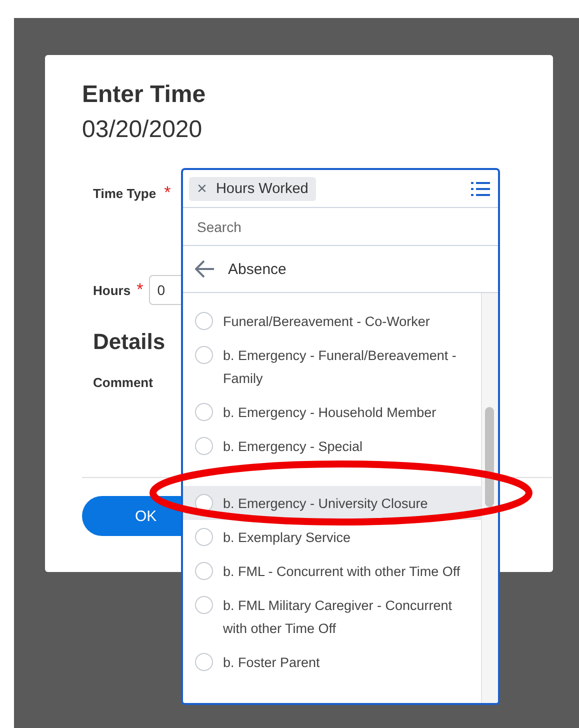  What do you see at coordinates (142, 130) in the screenshot?
I see `dialog-date: 03/20/2020` at bounding box center [142, 130].